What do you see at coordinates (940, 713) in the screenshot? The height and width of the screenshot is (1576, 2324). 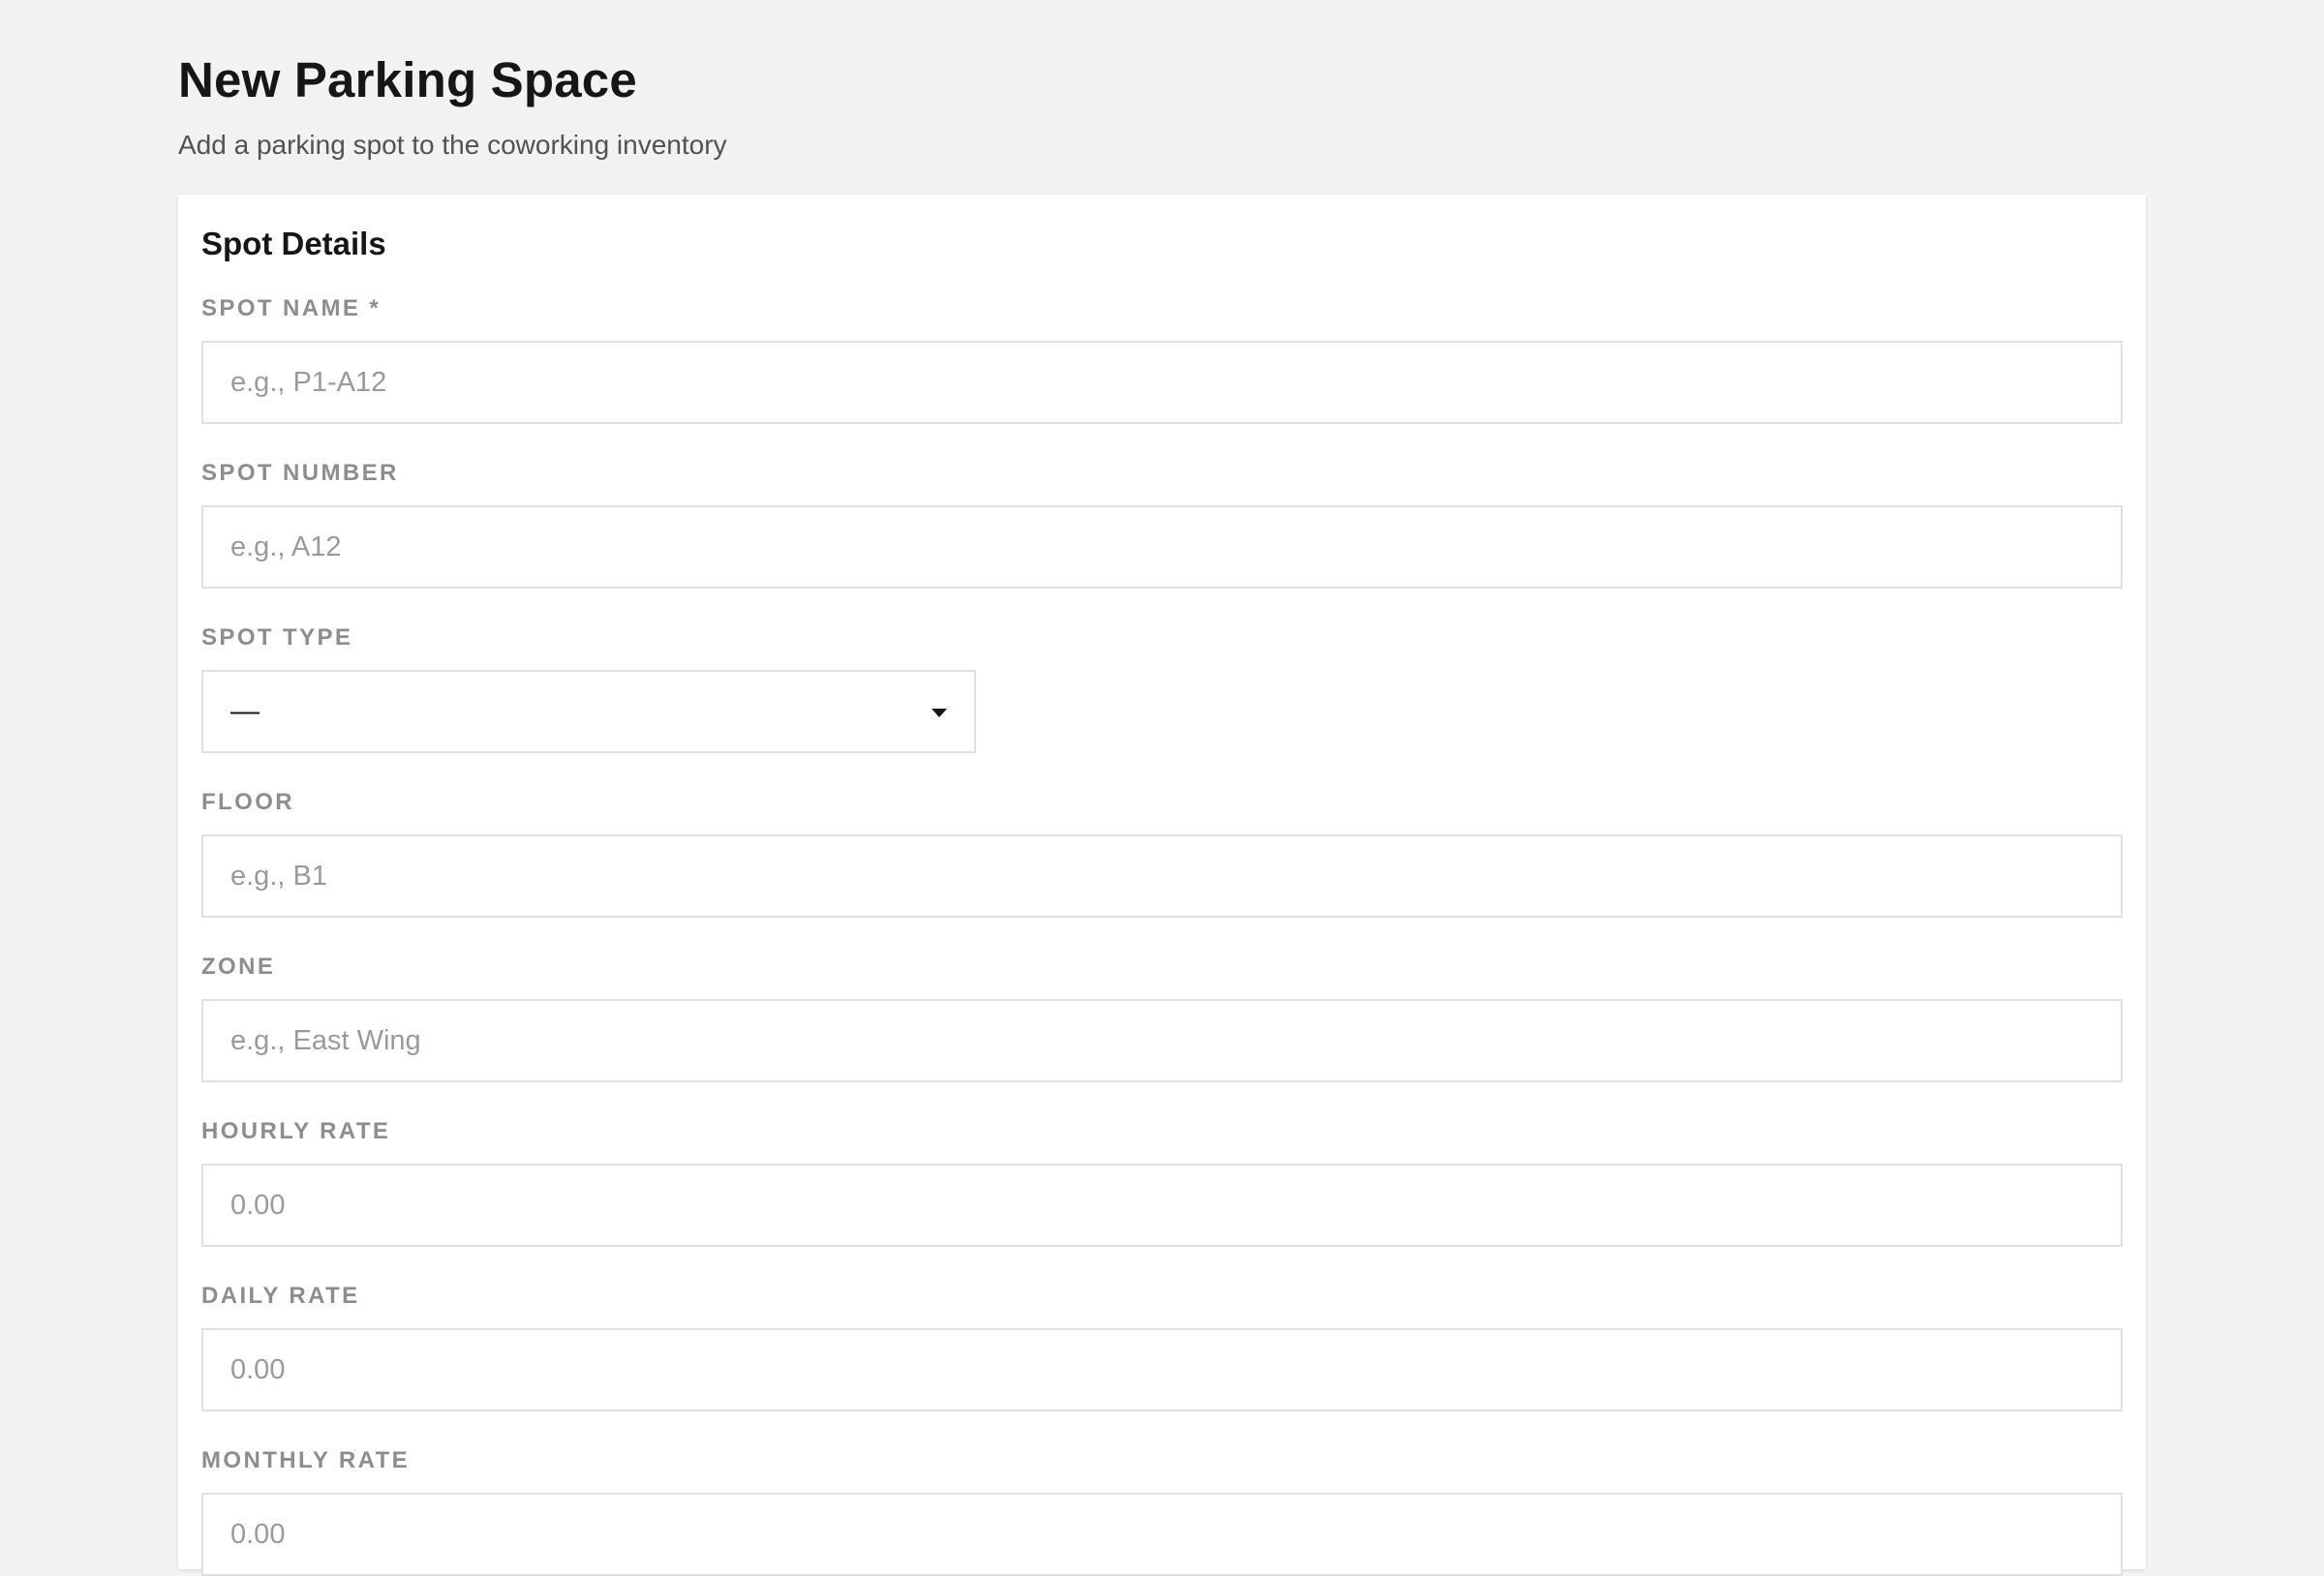 I see `caret-down-icon` at bounding box center [940, 713].